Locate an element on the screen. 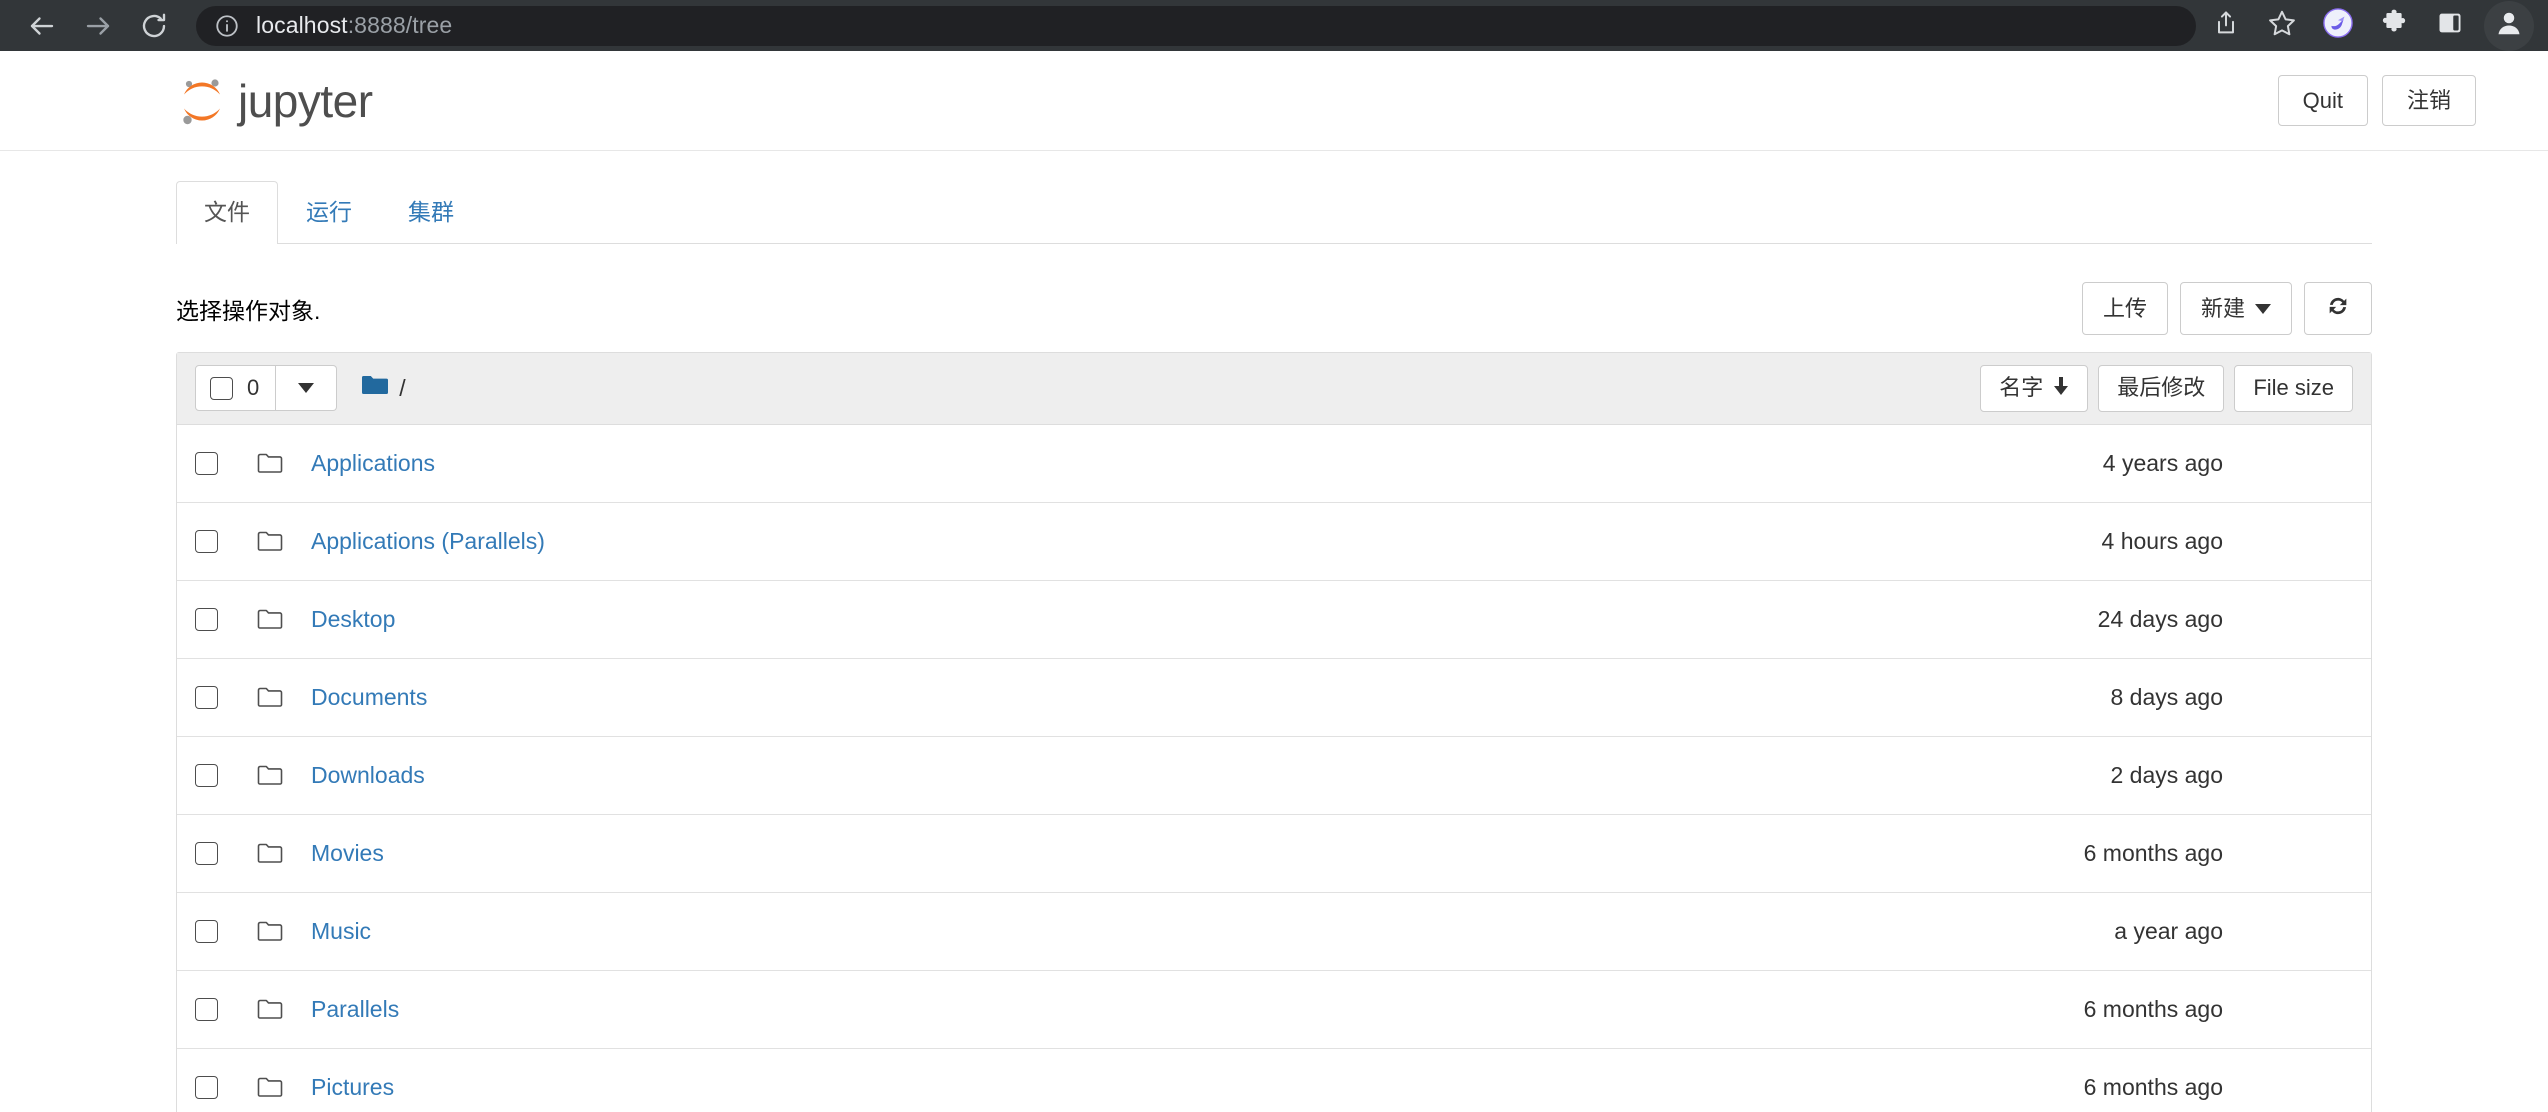  sort-by-size-button: File size is located at coordinates (2293, 388).